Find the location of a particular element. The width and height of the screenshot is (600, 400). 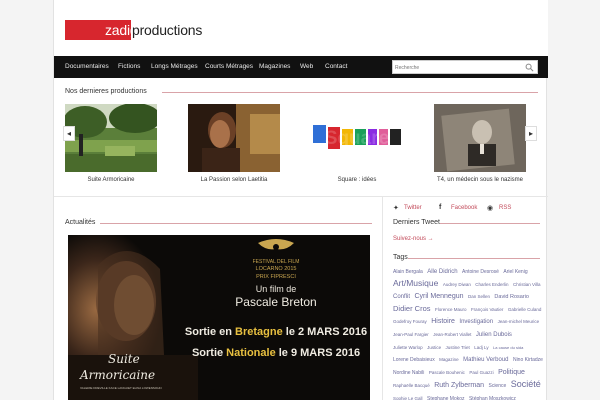

news-title: Actualités is located at coordinates (80, 222).